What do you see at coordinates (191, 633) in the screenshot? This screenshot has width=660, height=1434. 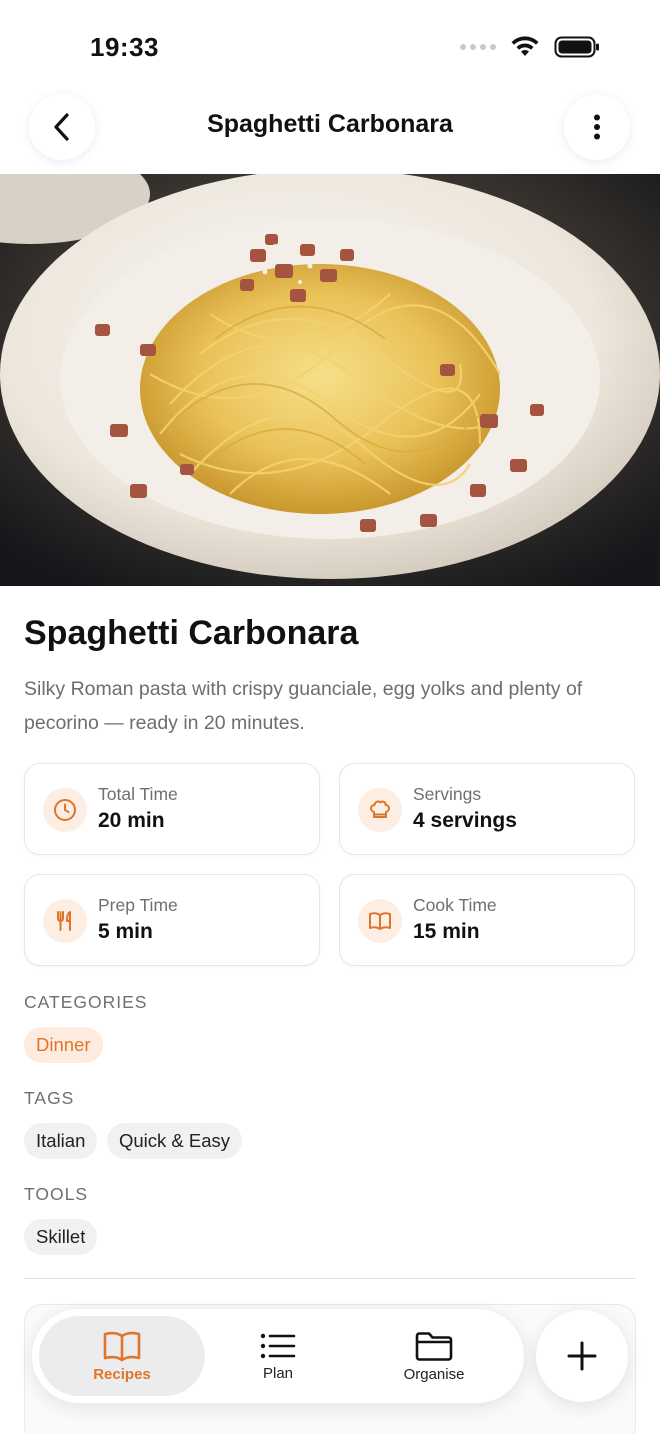 I see `recipe-title: Spaghetti Carbonara` at bounding box center [191, 633].